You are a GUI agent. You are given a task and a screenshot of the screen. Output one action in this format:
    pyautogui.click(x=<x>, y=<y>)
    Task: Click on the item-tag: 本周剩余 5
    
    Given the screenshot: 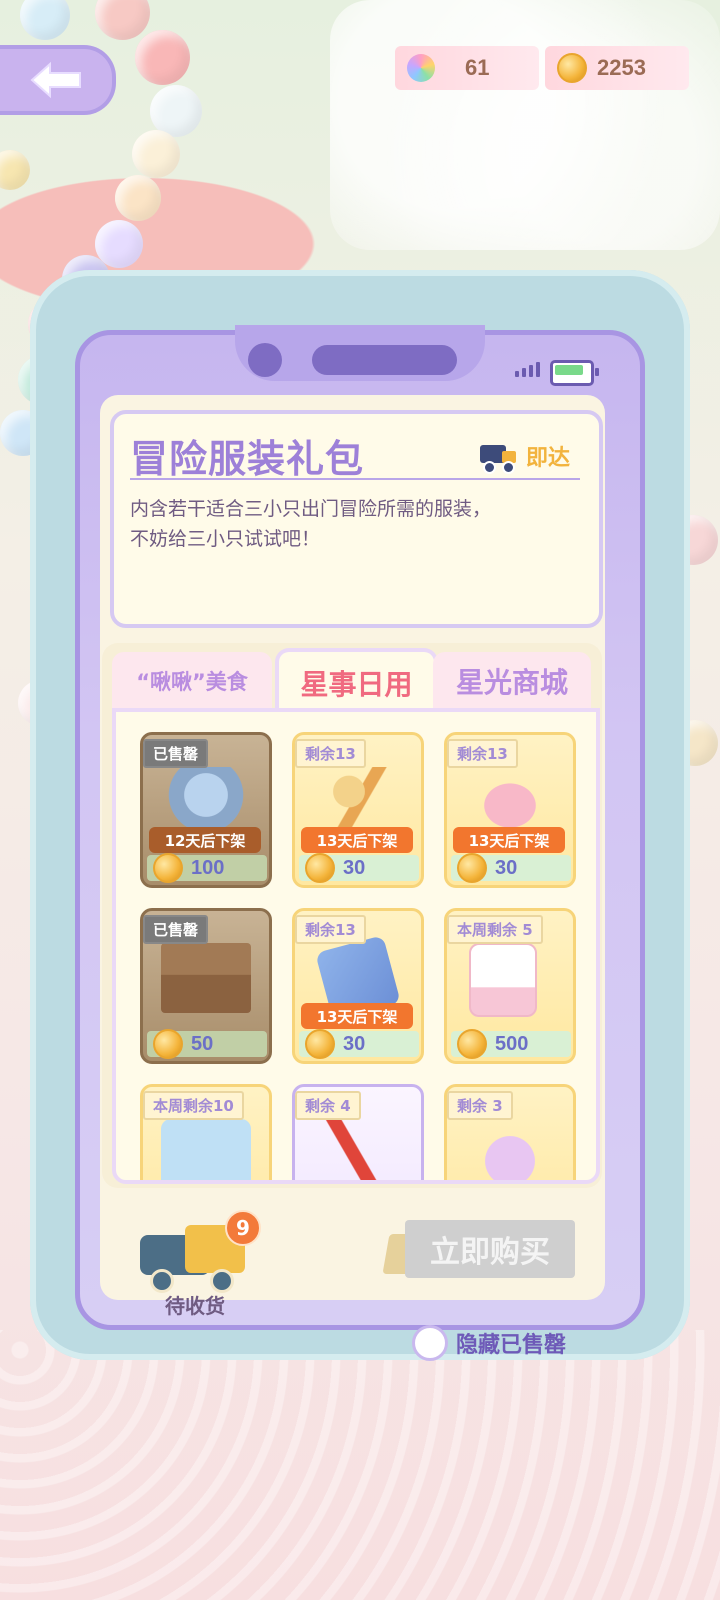 What is the action you would take?
    pyautogui.click(x=495, y=929)
    